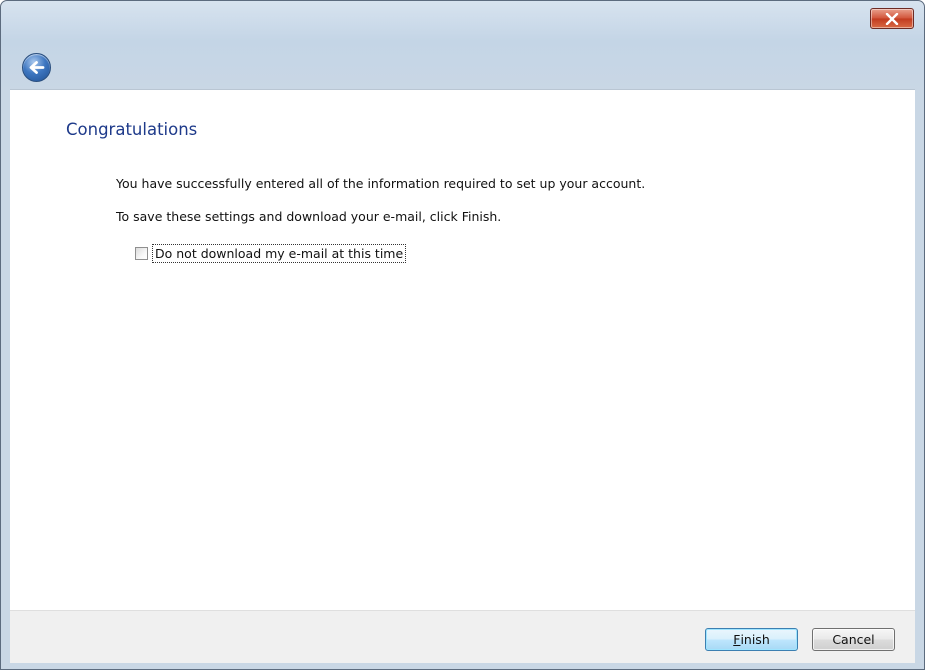 This screenshot has width=925, height=670. I want to click on do-not-download-checkbox, so click(141, 253).